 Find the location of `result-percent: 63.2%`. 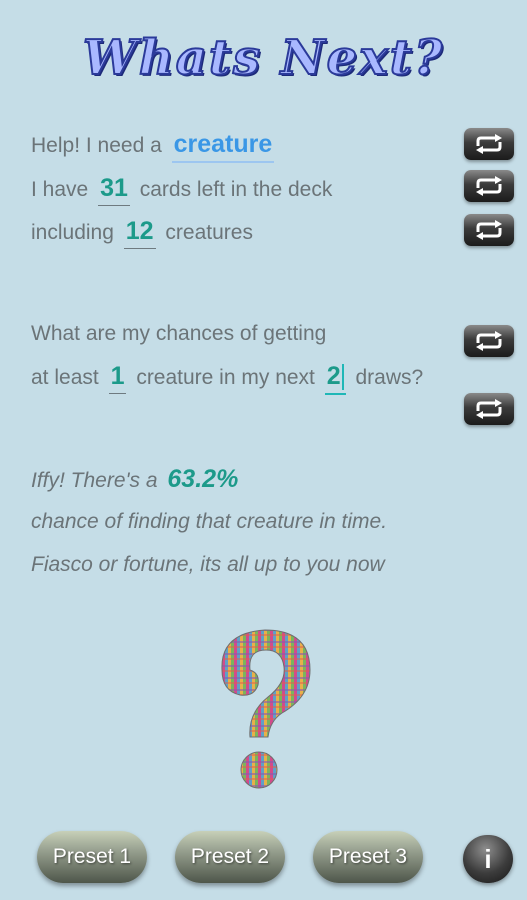

result-percent: 63.2% is located at coordinates (203, 479).